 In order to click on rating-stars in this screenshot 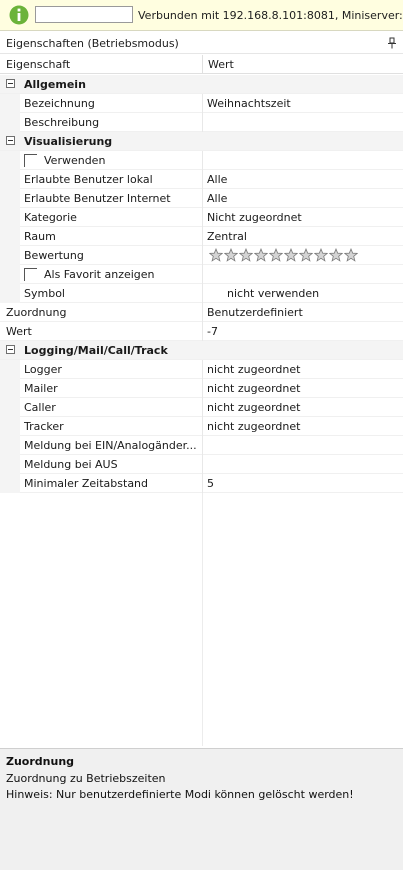, I will do `click(283, 255)`.